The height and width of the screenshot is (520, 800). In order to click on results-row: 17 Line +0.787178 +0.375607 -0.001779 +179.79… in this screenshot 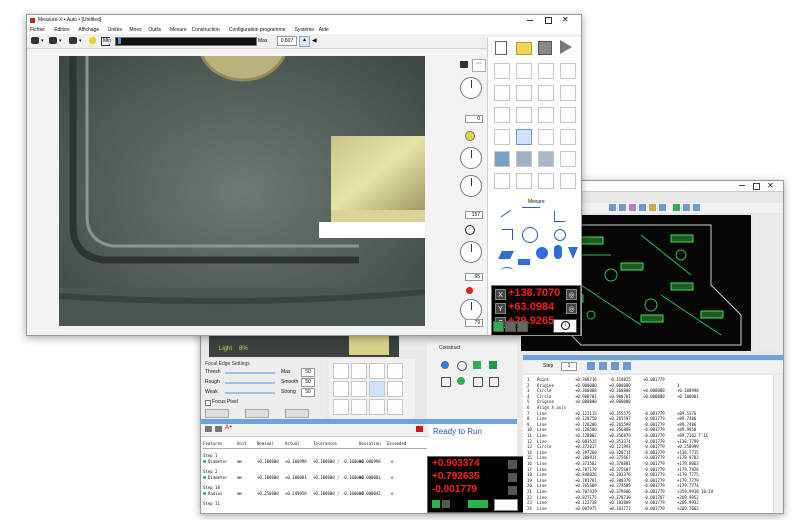, I will do `click(649, 469)`.